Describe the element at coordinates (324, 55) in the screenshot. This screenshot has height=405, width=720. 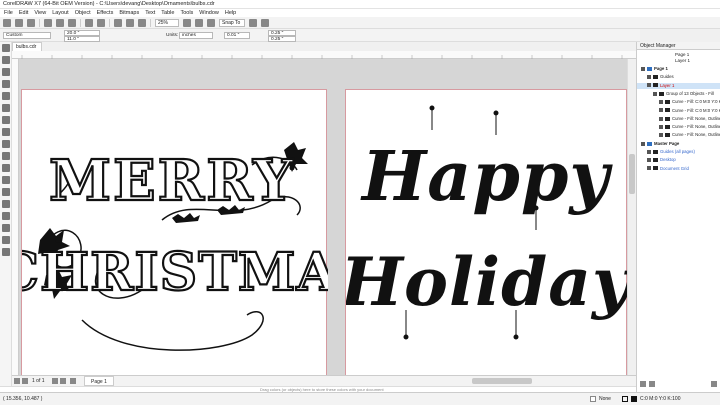
I see `horizontal-ruler` at that location.